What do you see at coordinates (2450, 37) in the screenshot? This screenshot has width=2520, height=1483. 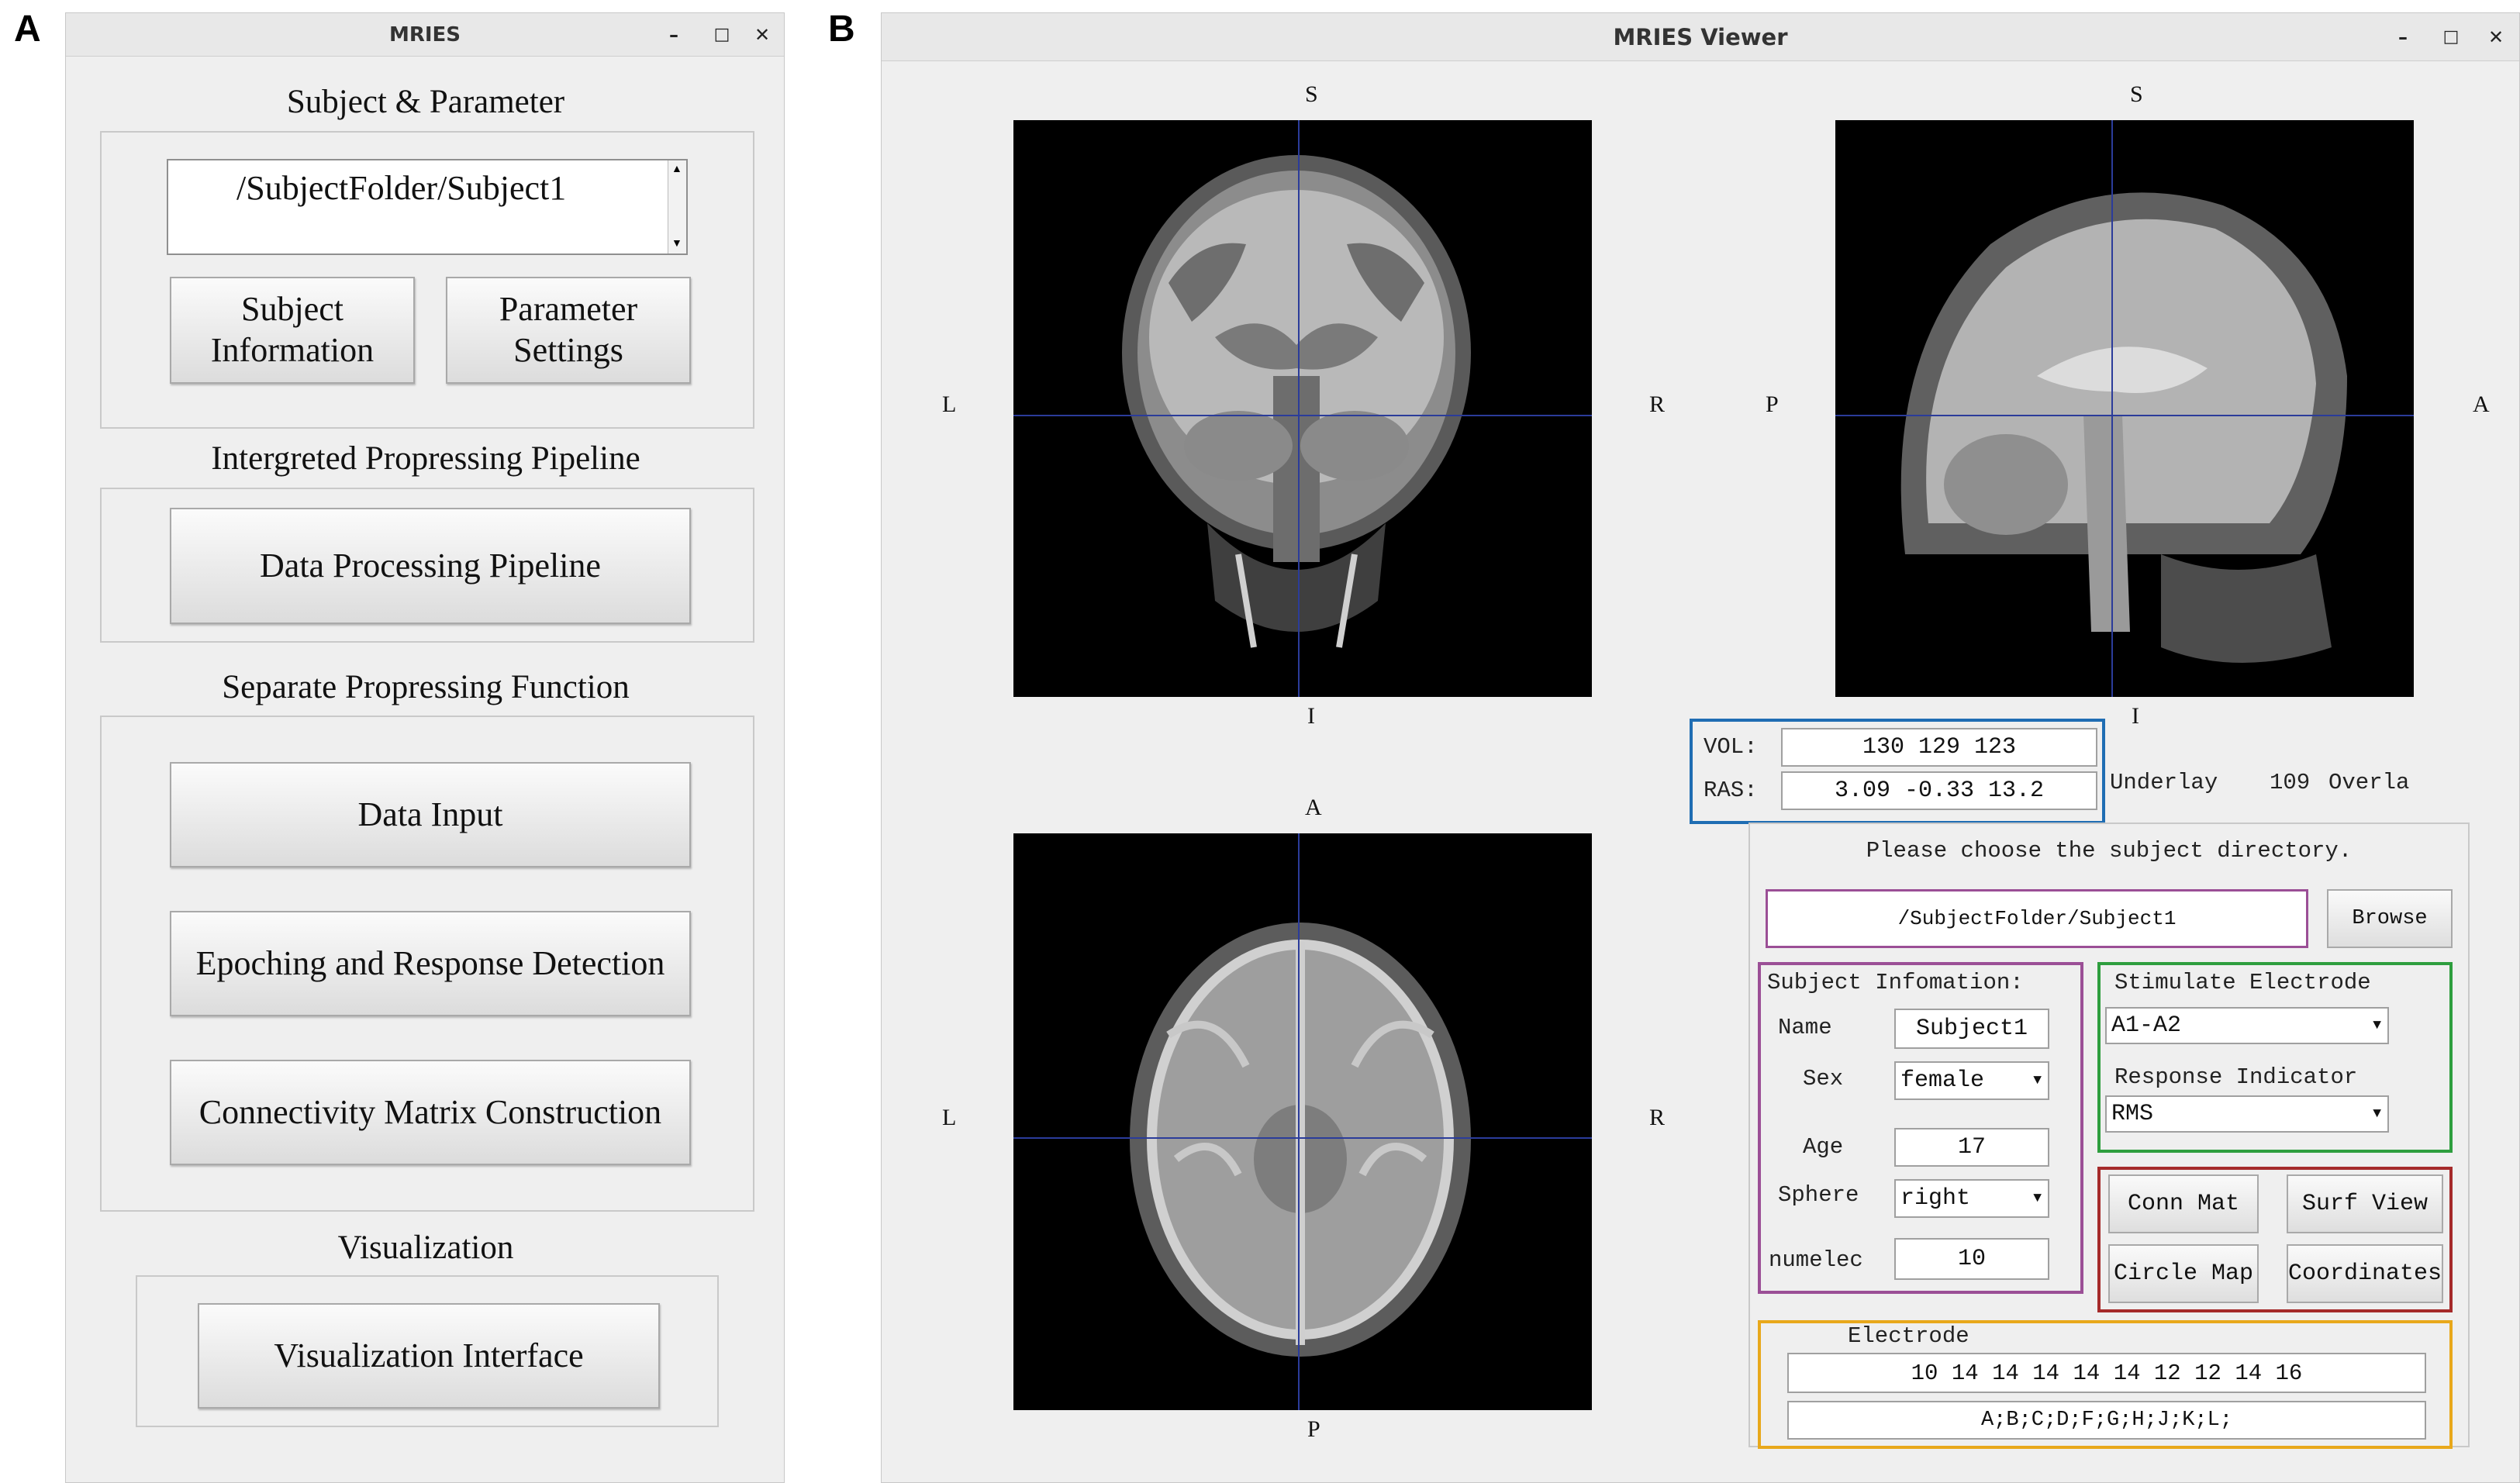 I see `viewer-maximize-icon: □` at bounding box center [2450, 37].